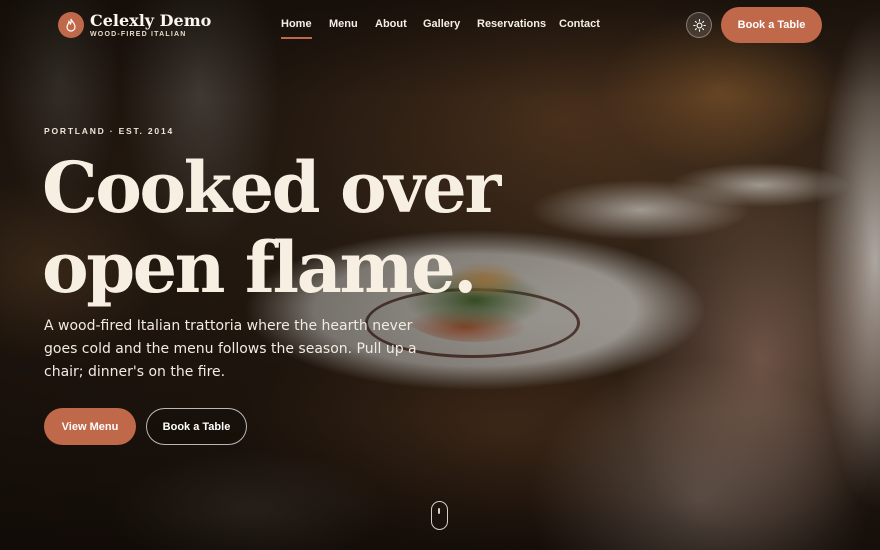  I want to click on scroll-mouse-icon, so click(439, 515).